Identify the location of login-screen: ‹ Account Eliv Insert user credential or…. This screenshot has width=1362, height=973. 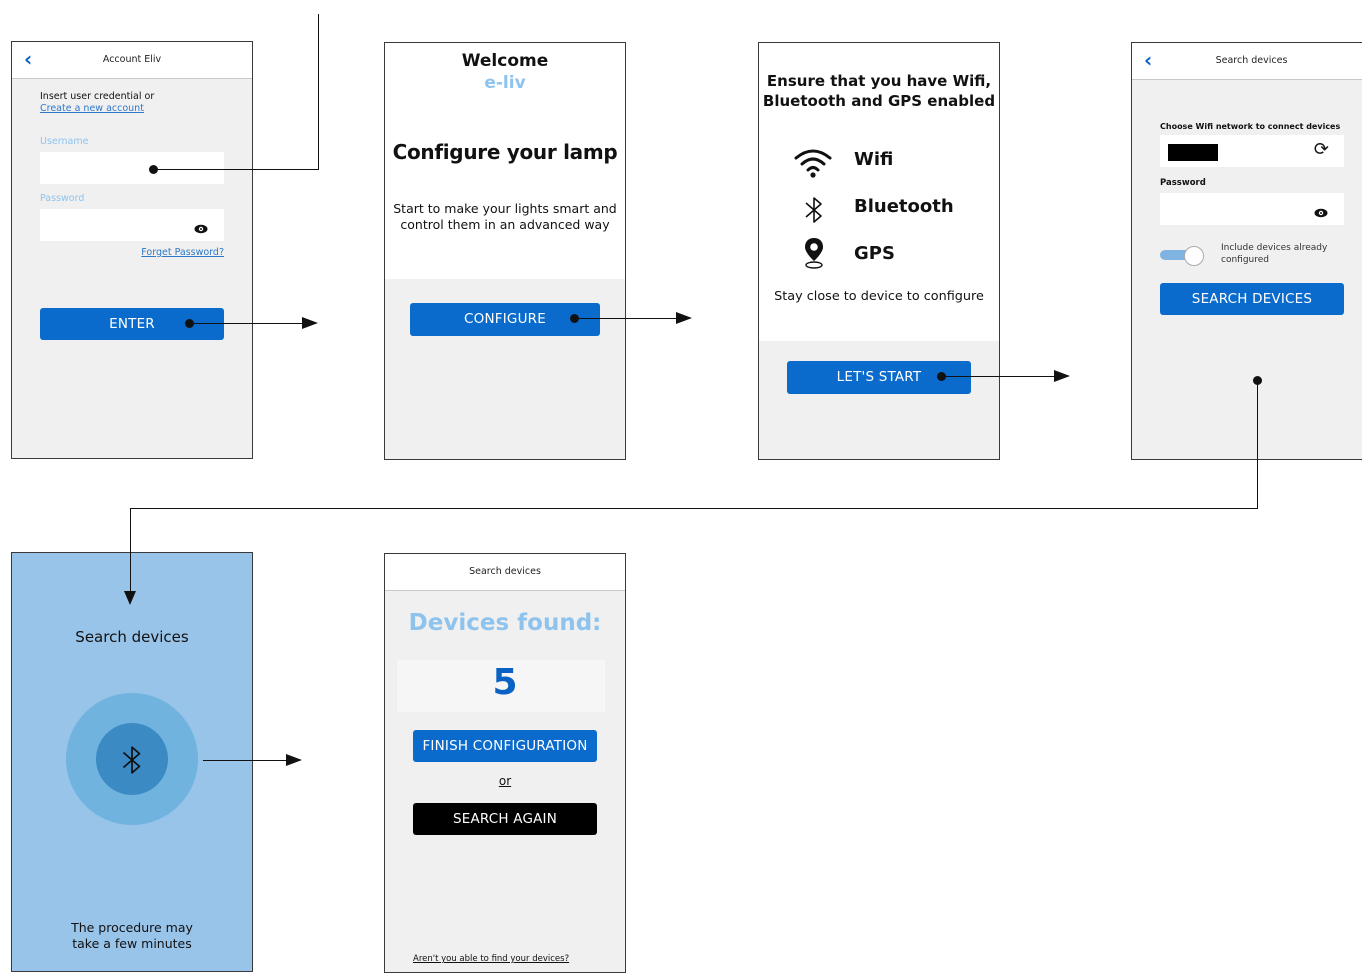
(132, 250).